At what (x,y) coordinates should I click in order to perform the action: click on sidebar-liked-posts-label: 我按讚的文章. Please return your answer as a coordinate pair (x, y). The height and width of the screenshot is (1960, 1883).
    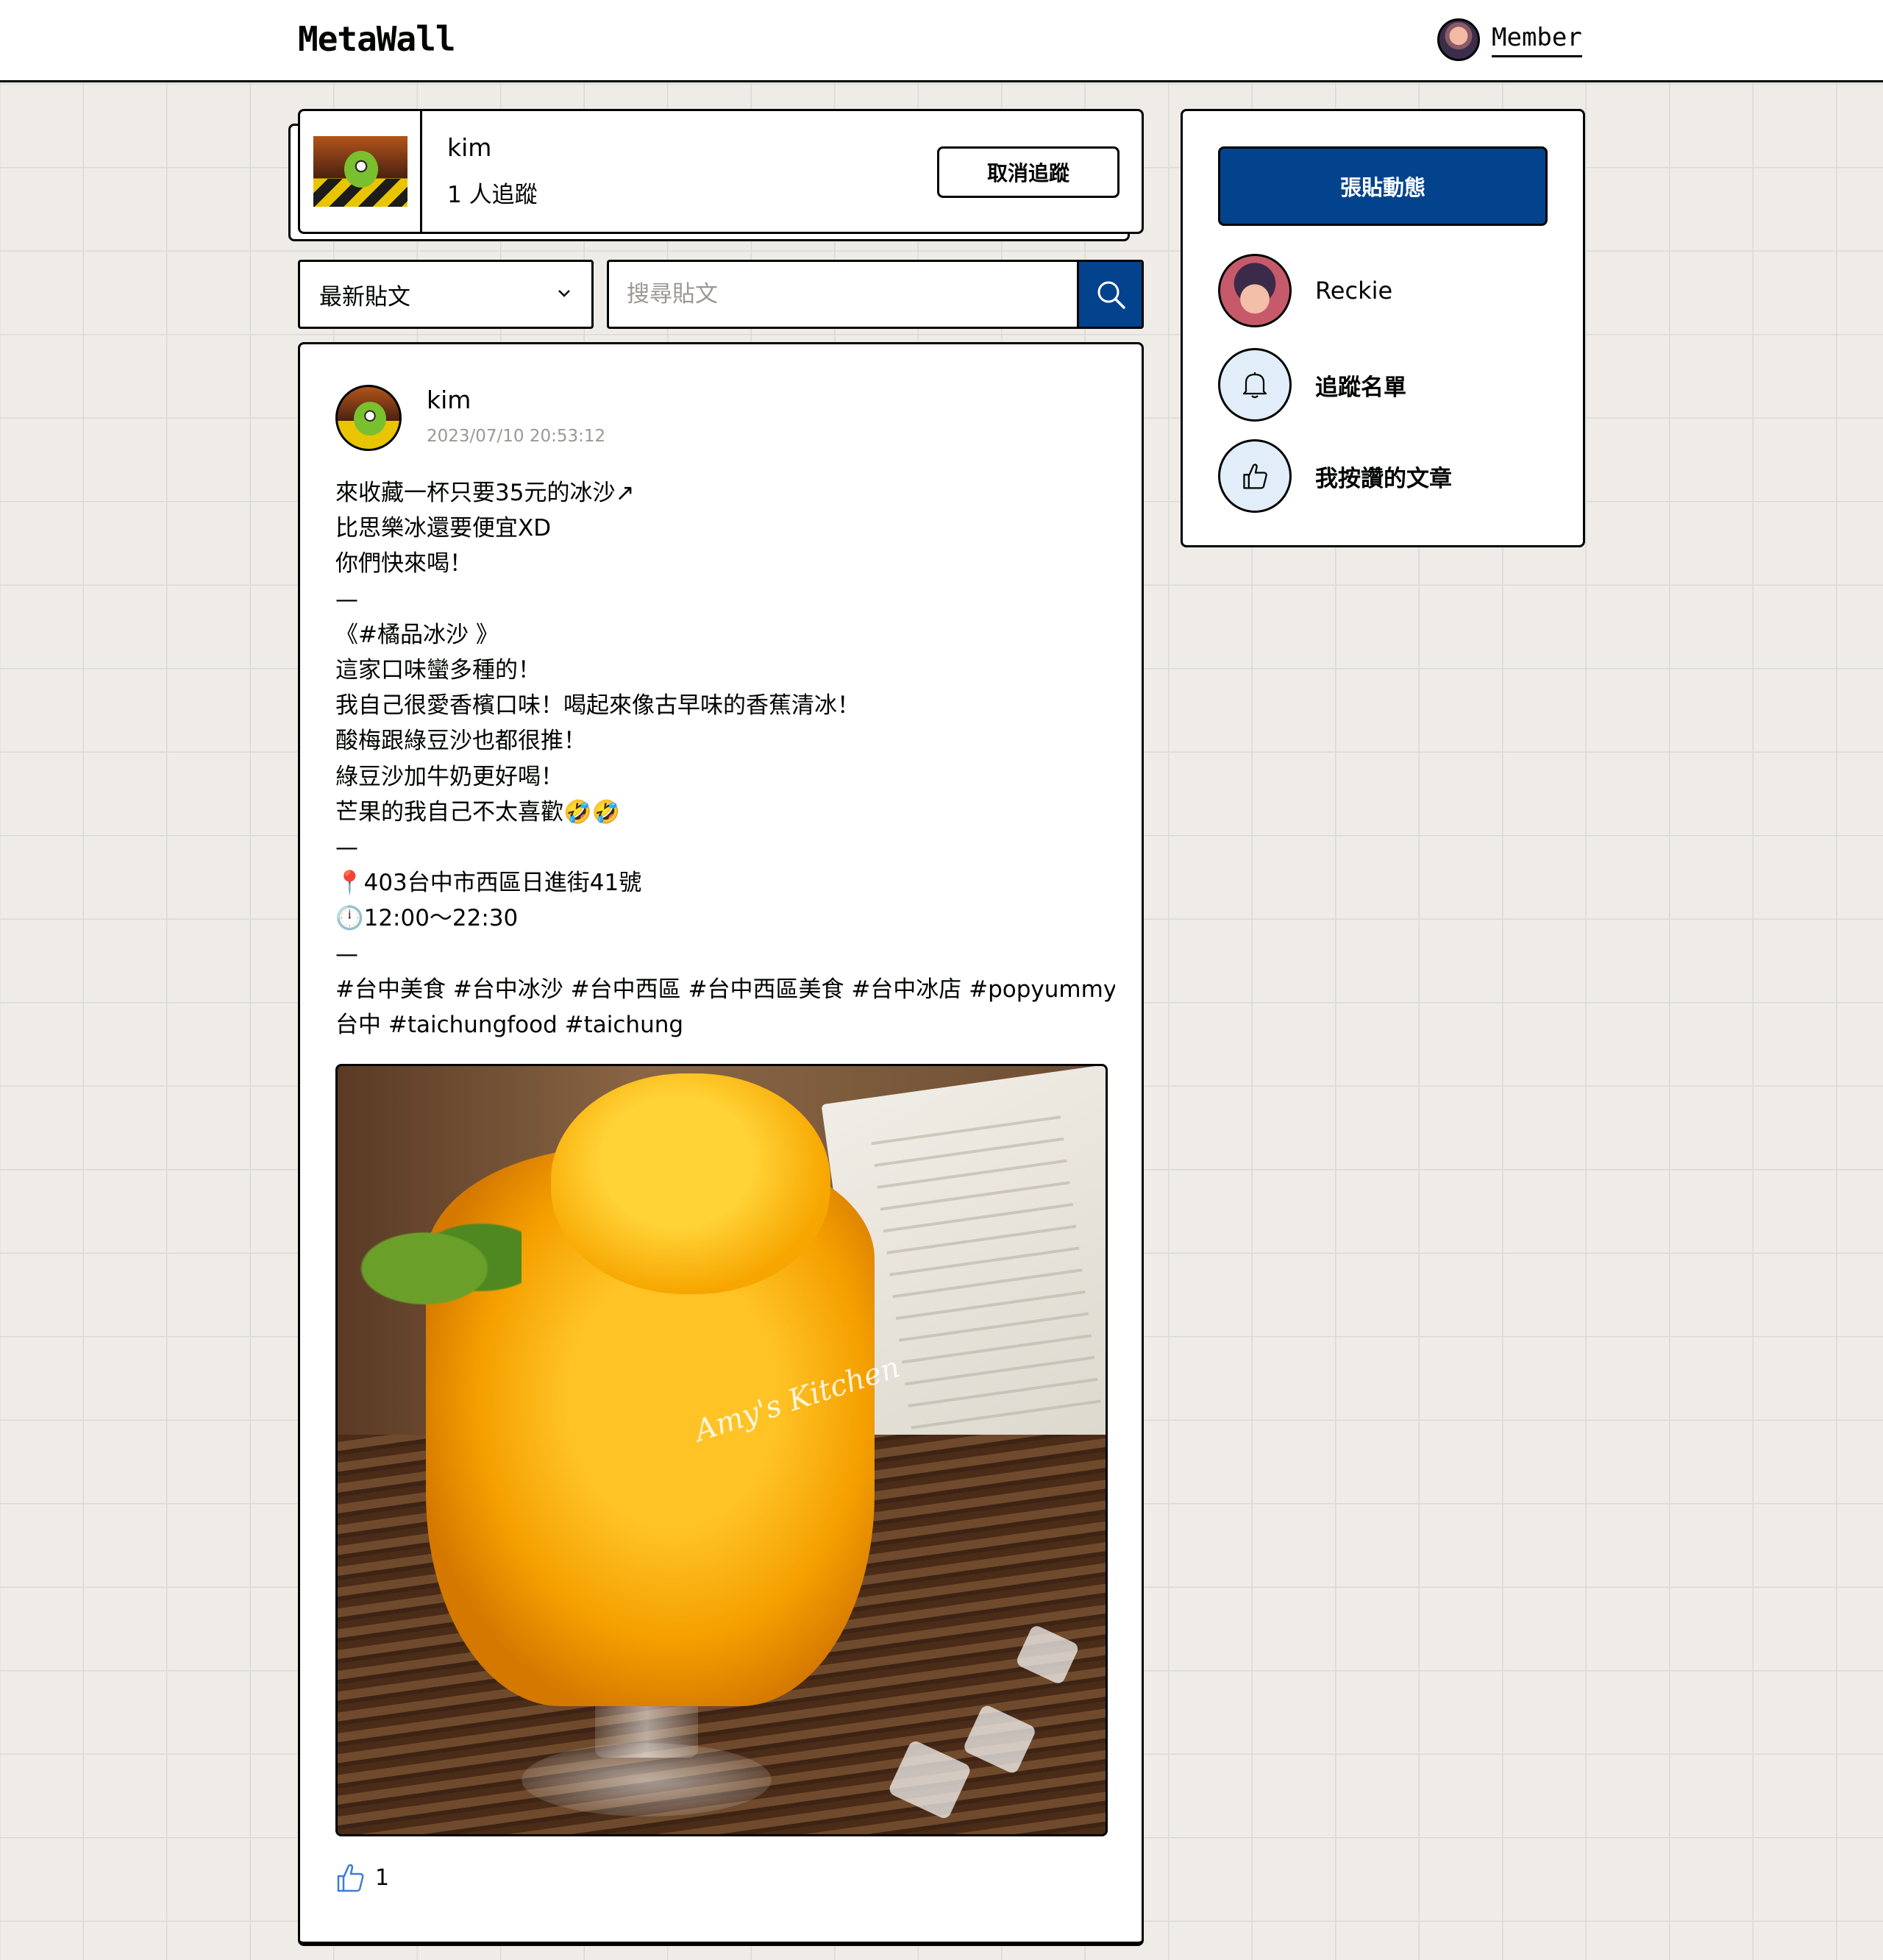
    Looking at the image, I should click on (1384, 479).